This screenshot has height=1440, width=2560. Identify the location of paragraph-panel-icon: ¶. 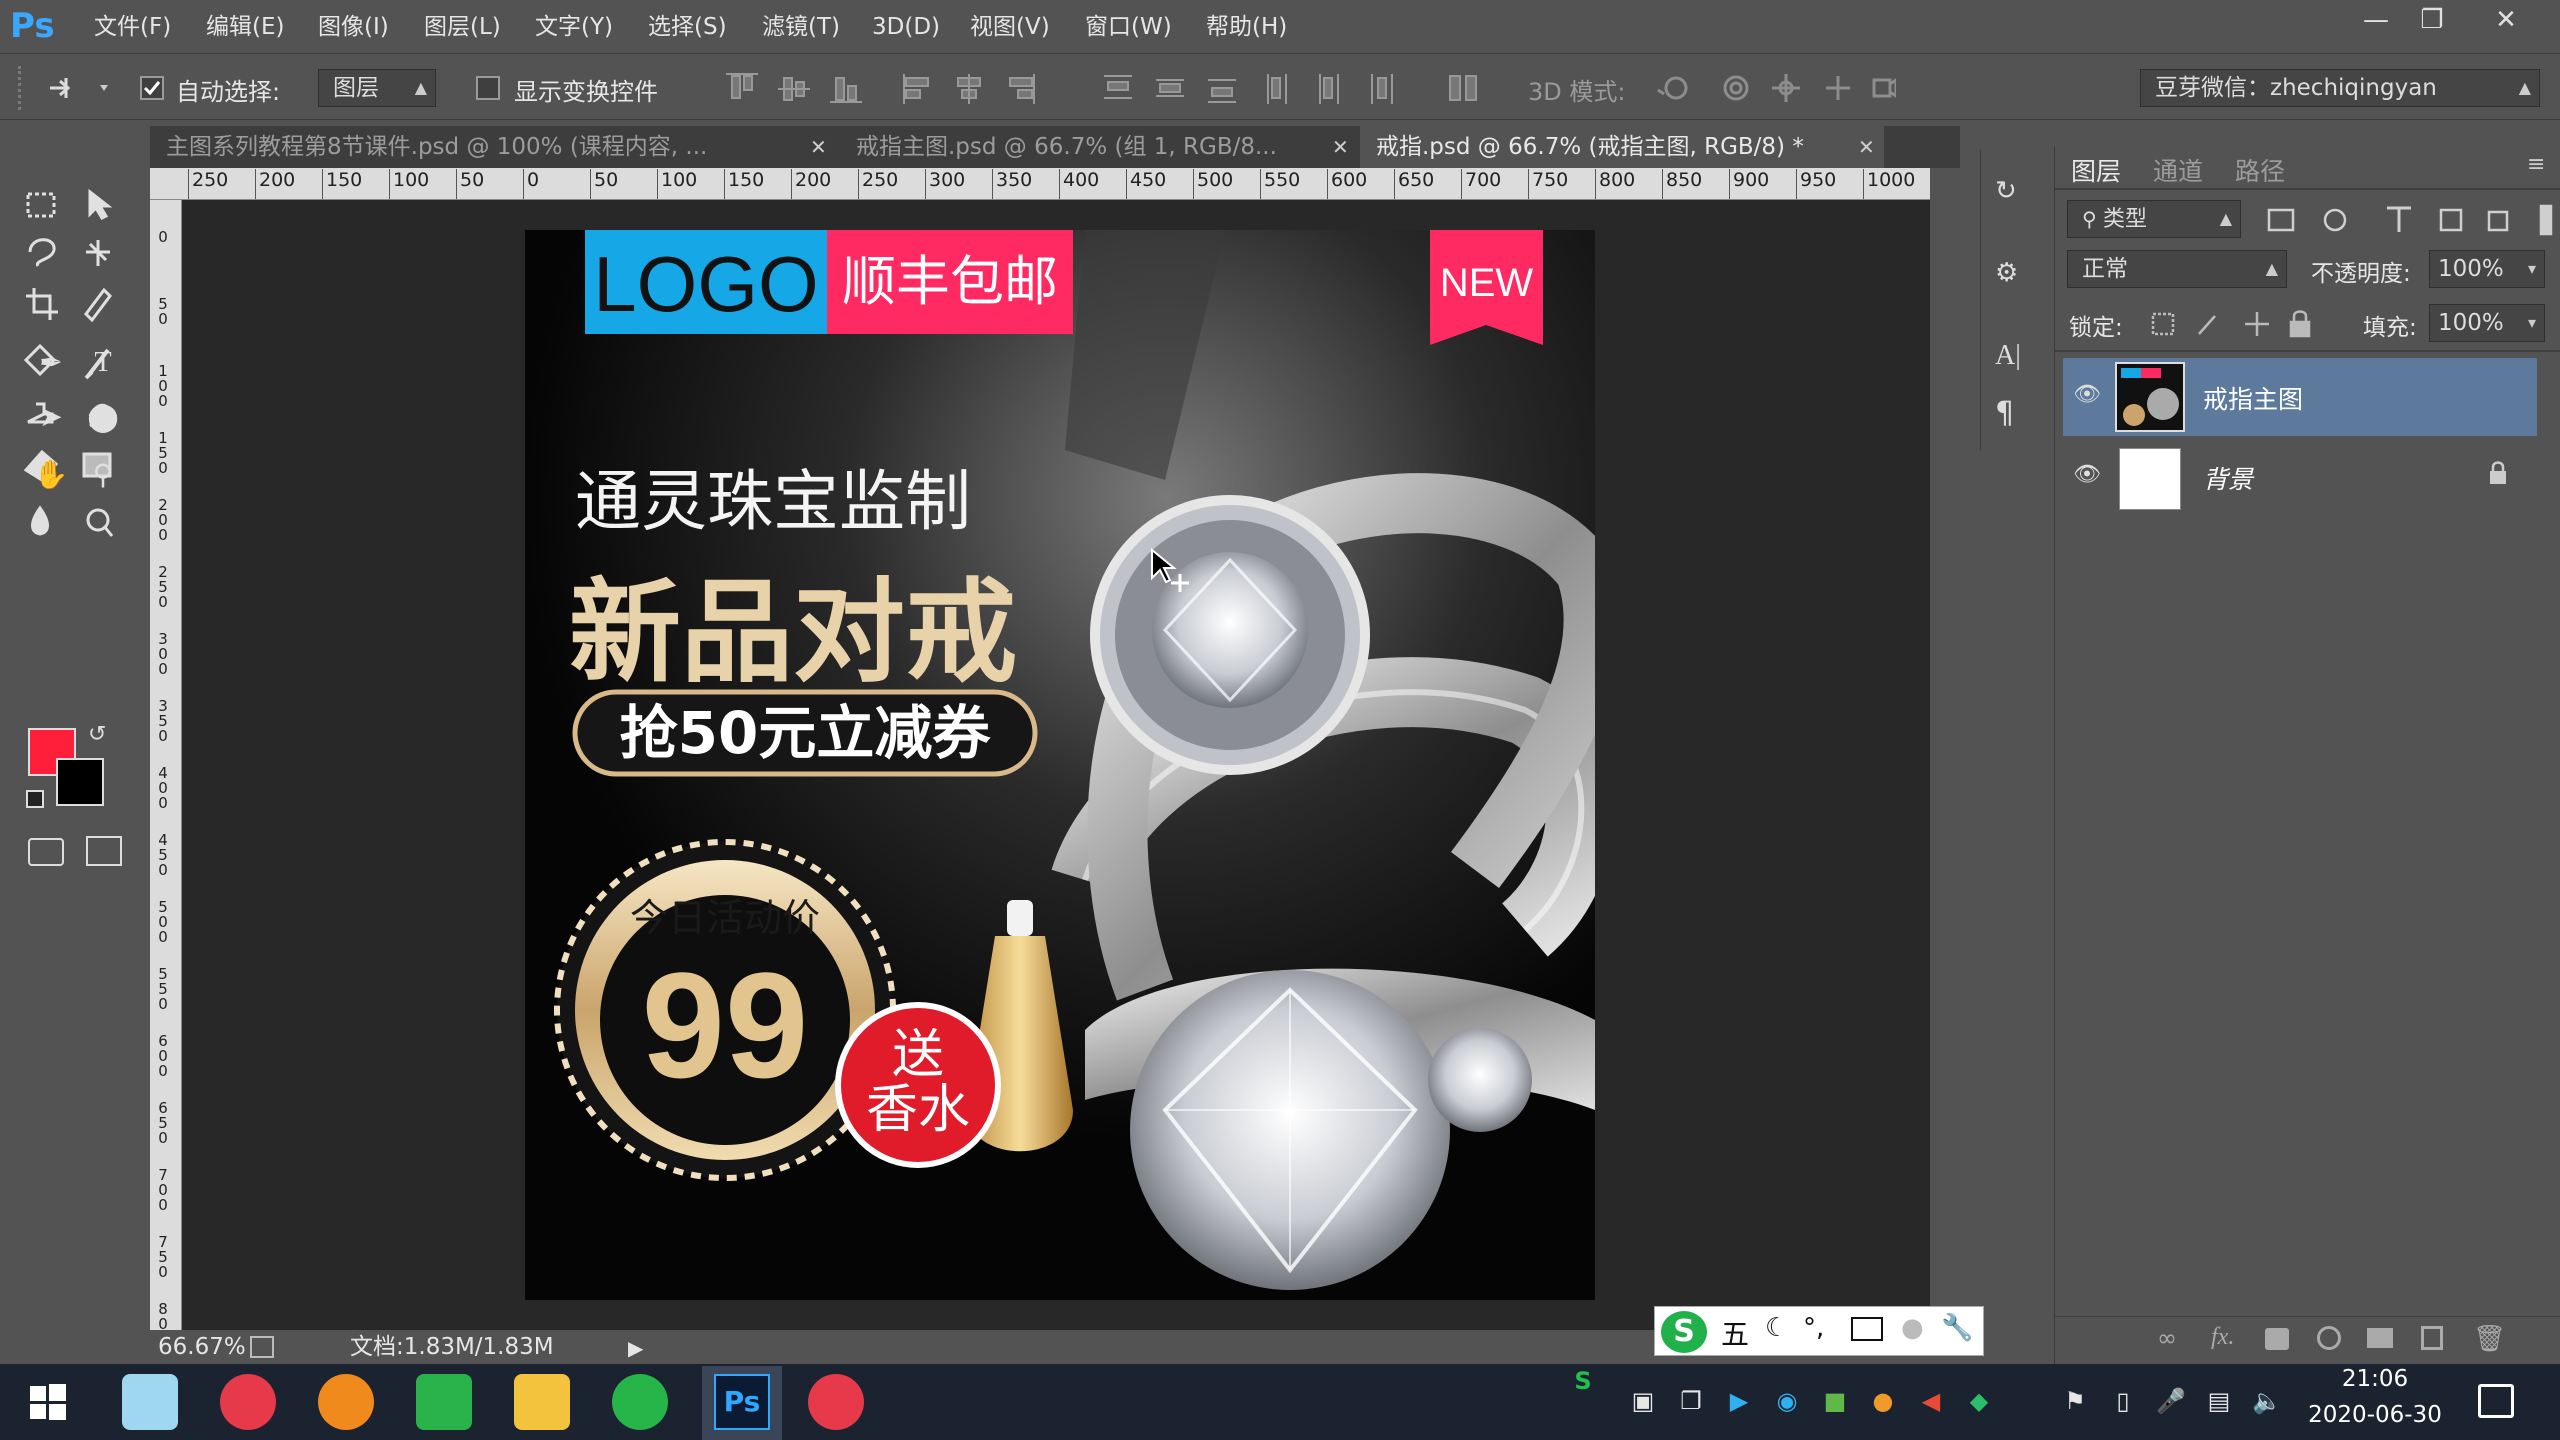
(2012, 413).